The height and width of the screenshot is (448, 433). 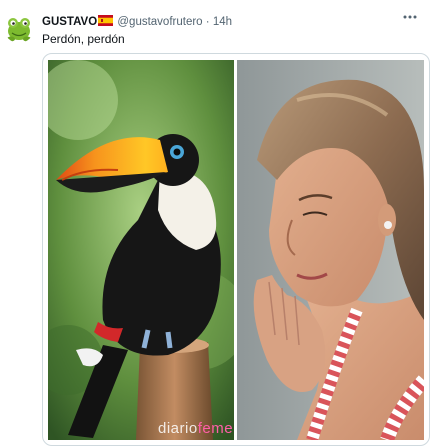 I want to click on frog-avatar-icon, so click(x=19, y=30).